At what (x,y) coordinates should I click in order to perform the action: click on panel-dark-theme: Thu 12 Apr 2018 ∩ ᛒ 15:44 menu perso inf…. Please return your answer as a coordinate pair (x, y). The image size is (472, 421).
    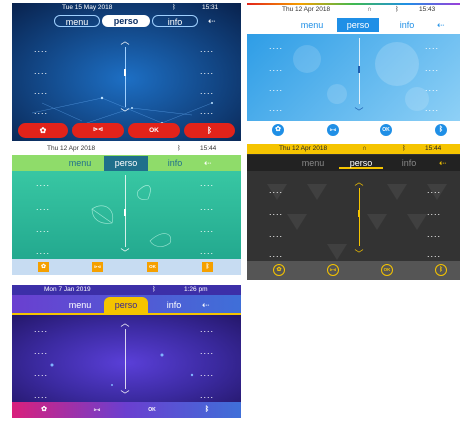
    Looking at the image, I should click on (353, 212).